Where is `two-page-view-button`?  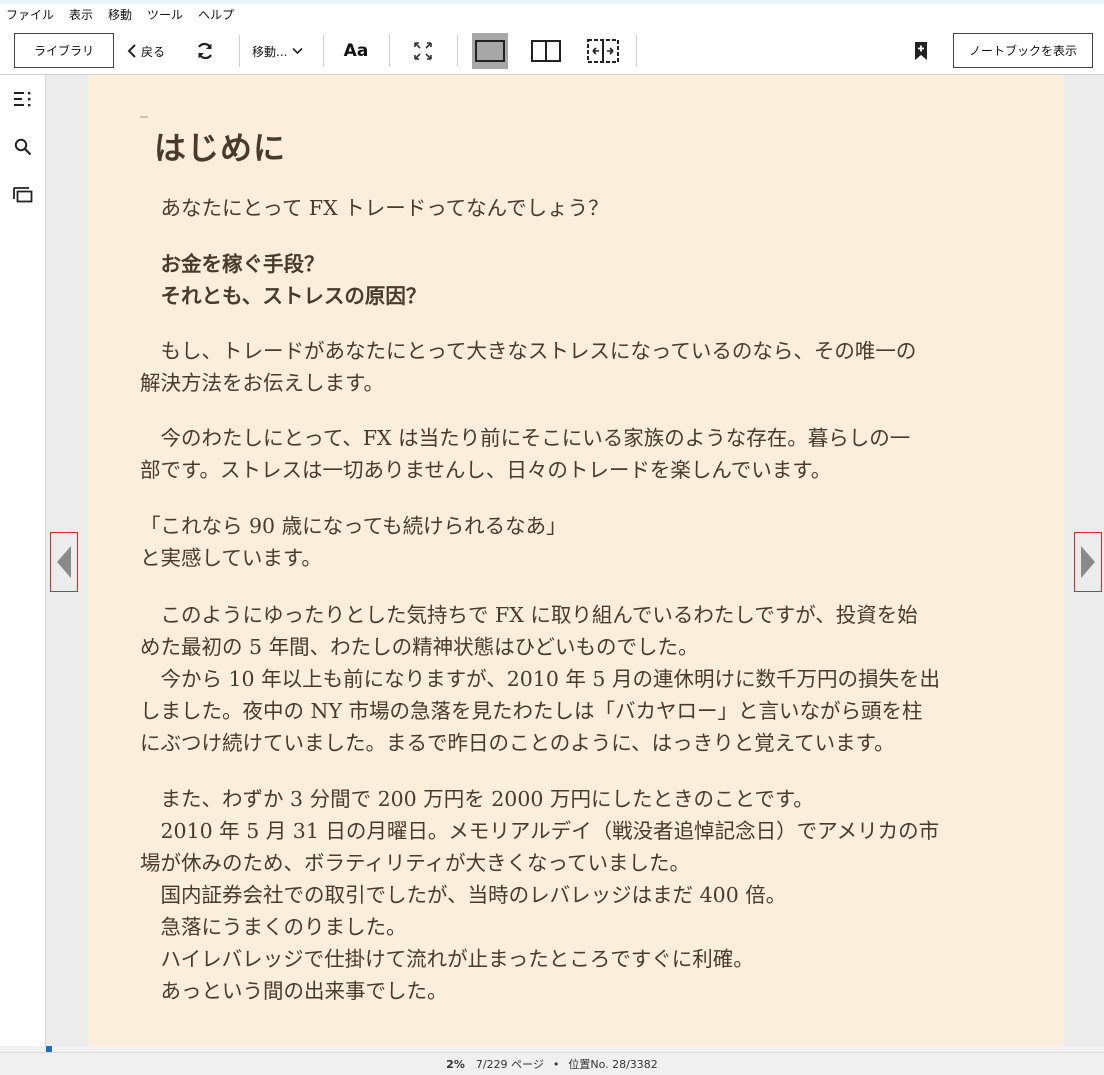
two-page-view-button is located at coordinates (546, 51).